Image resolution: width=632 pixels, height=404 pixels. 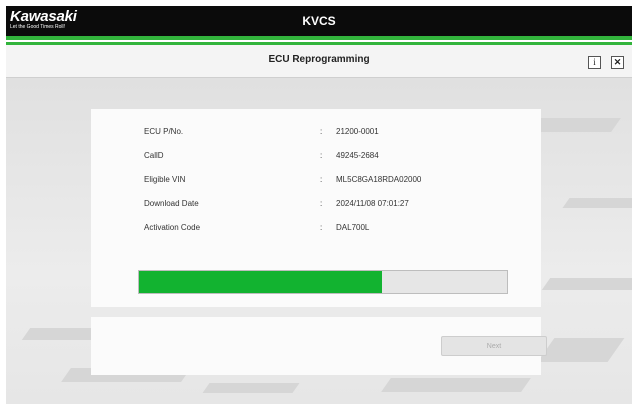 What do you see at coordinates (316, 182) in the screenshot?
I see `info-row-eligible-vin: Eligible VIN : ML5C8GA18RDA02000` at bounding box center [316, 182].